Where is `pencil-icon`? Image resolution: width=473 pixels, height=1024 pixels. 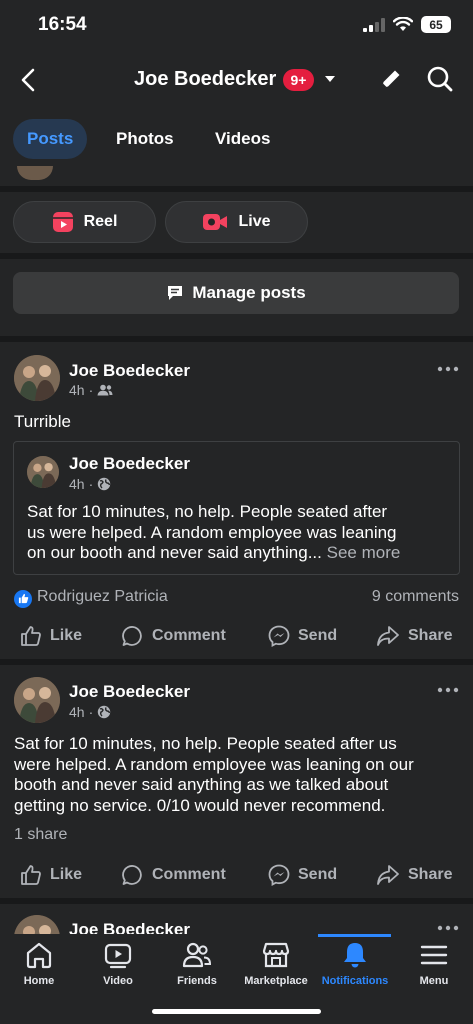
pencil-icon is located at coordinates (391, 79).